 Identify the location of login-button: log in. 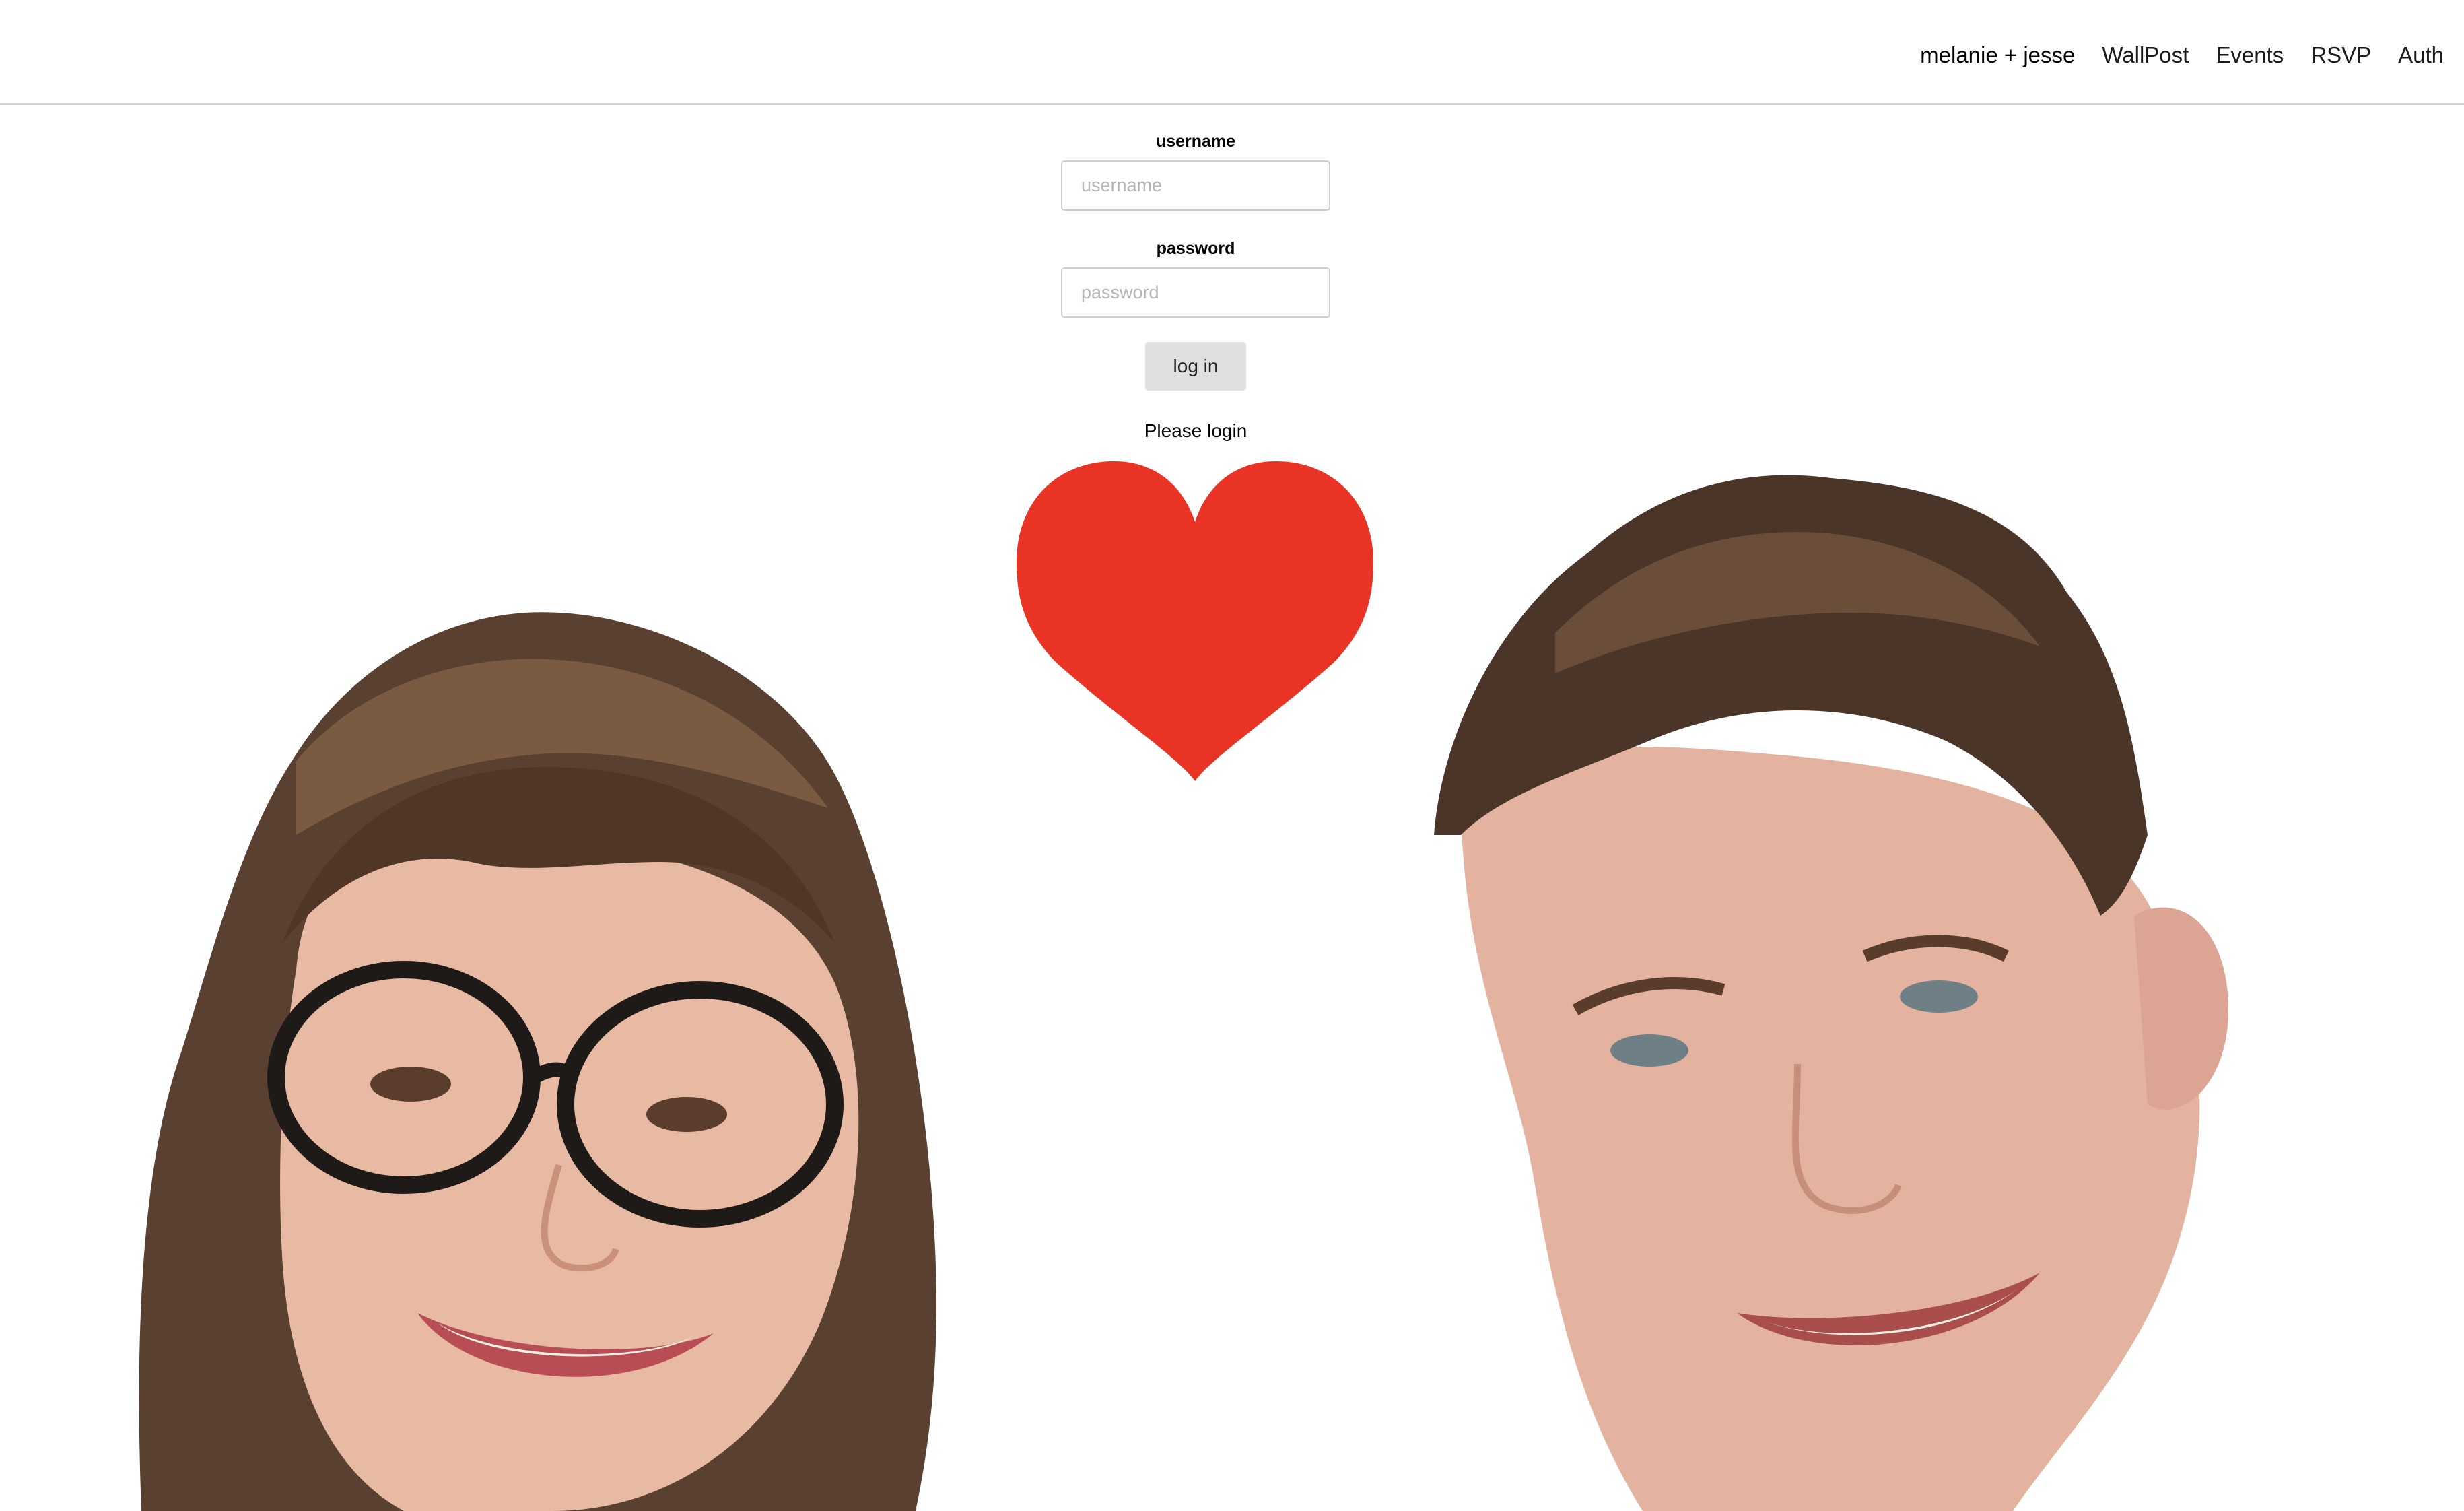
(1195, 366).